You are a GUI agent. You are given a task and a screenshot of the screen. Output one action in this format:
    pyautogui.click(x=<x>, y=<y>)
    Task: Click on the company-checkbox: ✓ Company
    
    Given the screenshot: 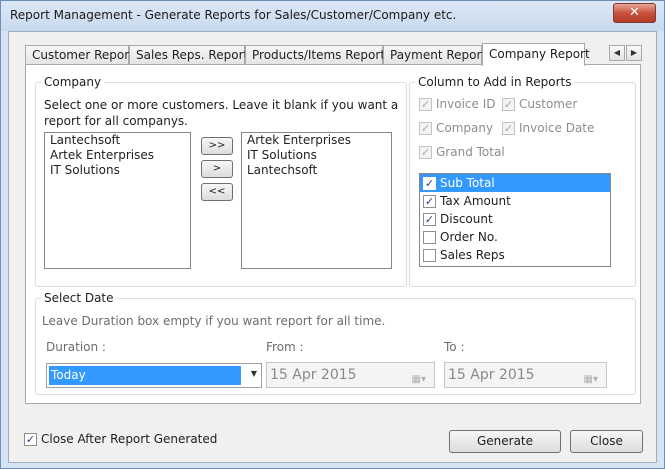 What is the action you would take?
    pyautogui.click(x=456, y=128)
    